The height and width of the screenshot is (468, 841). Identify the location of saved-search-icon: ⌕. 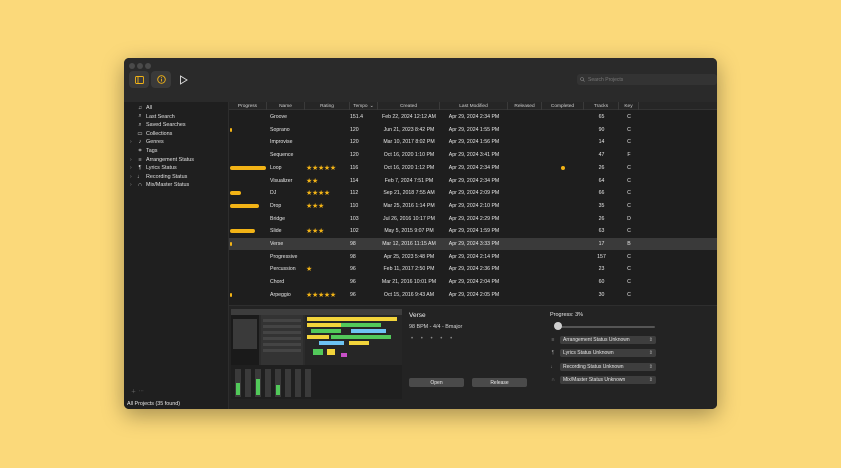
(140, 124).